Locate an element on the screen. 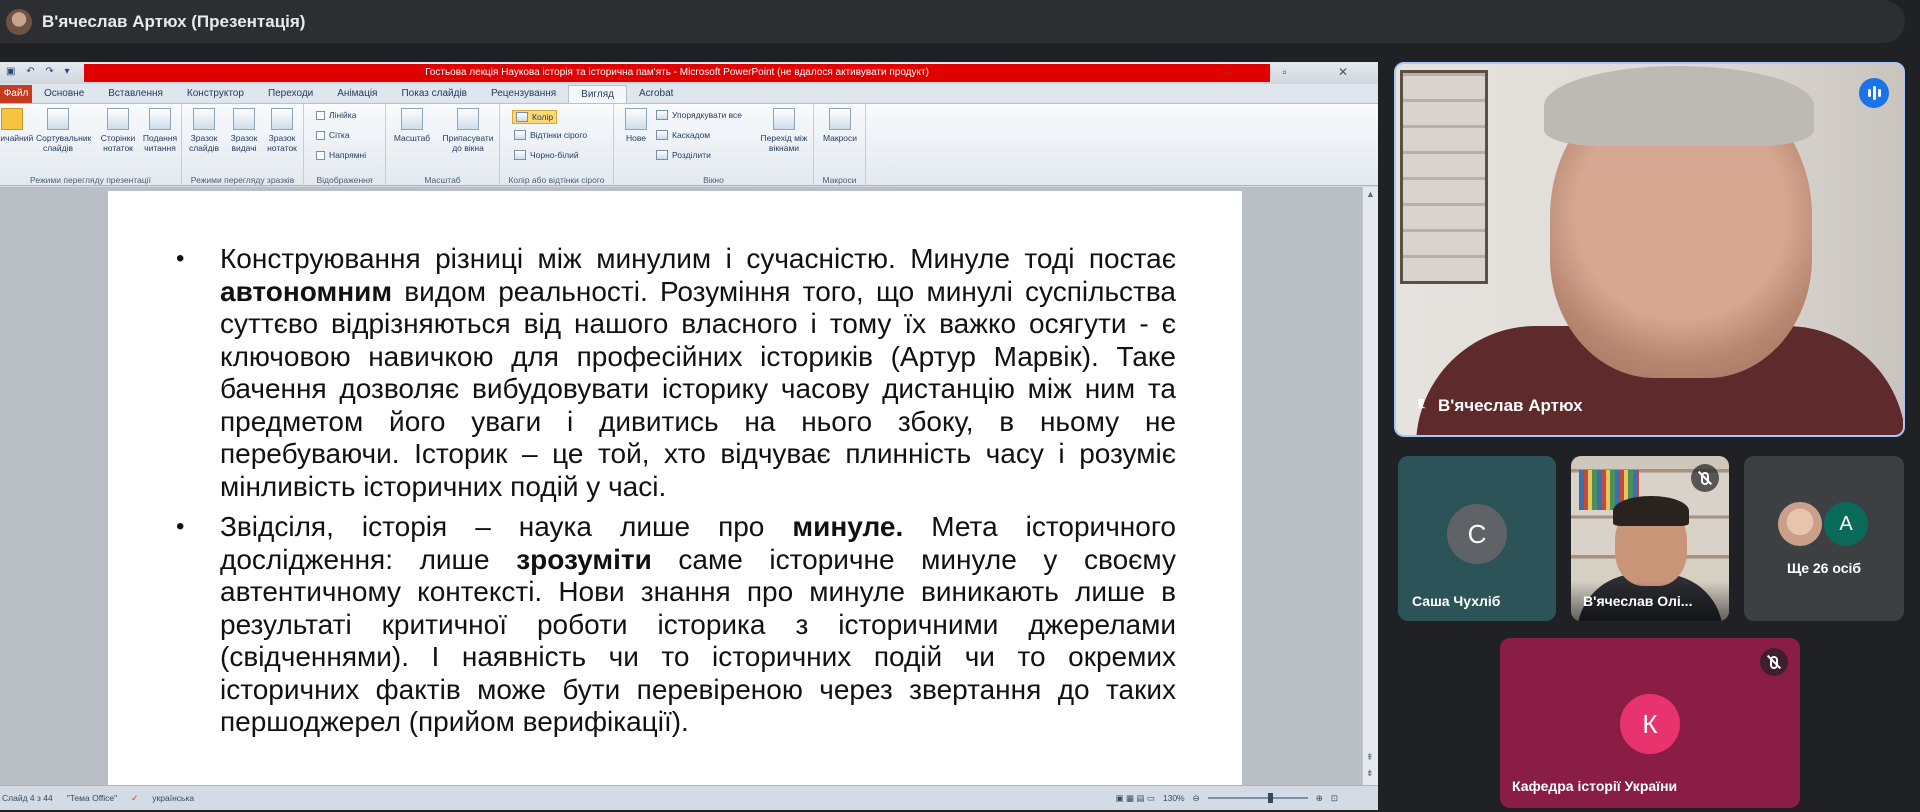  tab-review: Рецензування is located at coordinates (523, 94).